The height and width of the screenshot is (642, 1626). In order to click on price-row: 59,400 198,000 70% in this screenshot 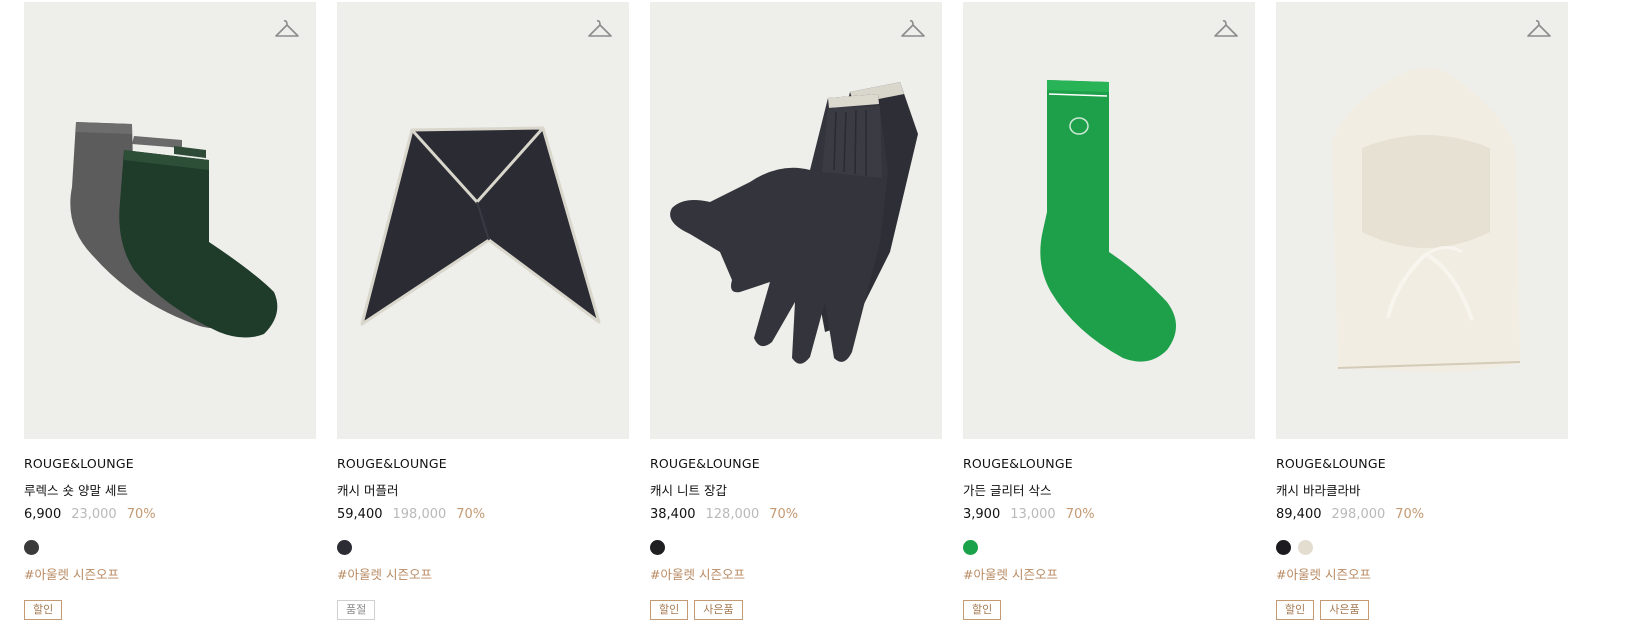, I will do `click(483, 514)`.